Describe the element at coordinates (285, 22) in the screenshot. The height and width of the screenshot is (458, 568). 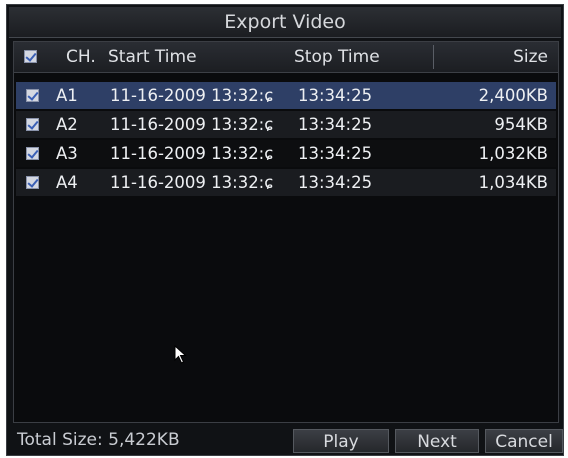
I see `dialog-title: Export Video` at that location.